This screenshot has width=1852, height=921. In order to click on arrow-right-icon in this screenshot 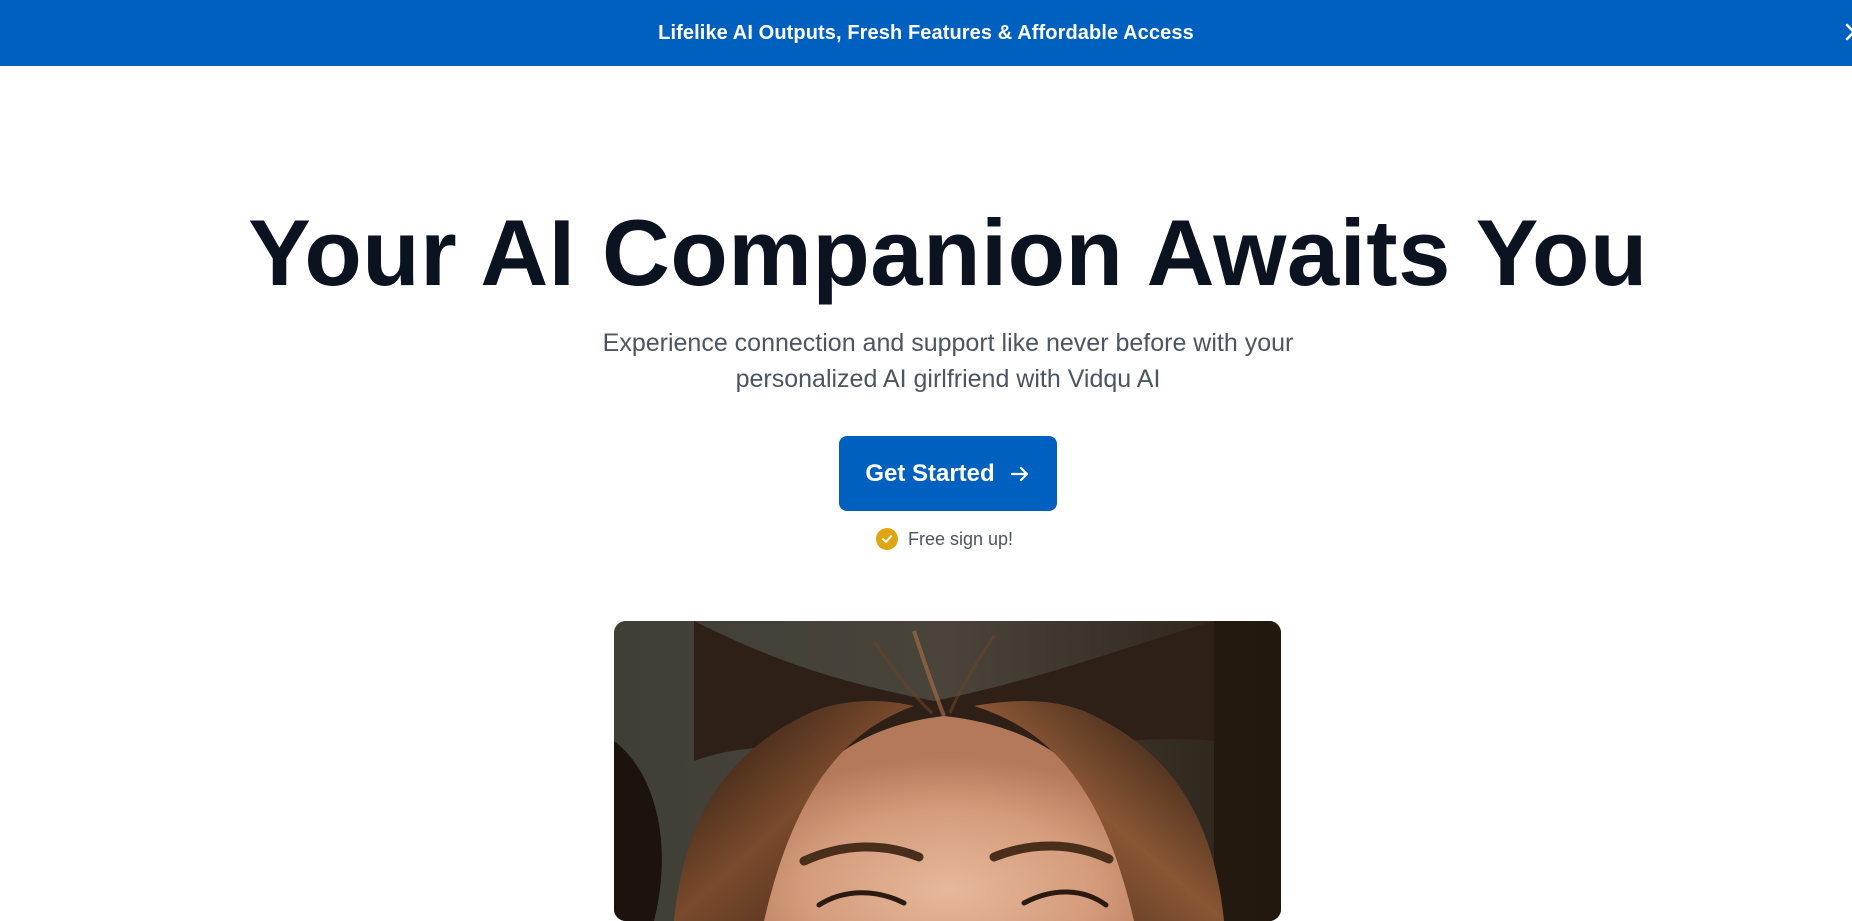, I will do `click(1020, 474)`.